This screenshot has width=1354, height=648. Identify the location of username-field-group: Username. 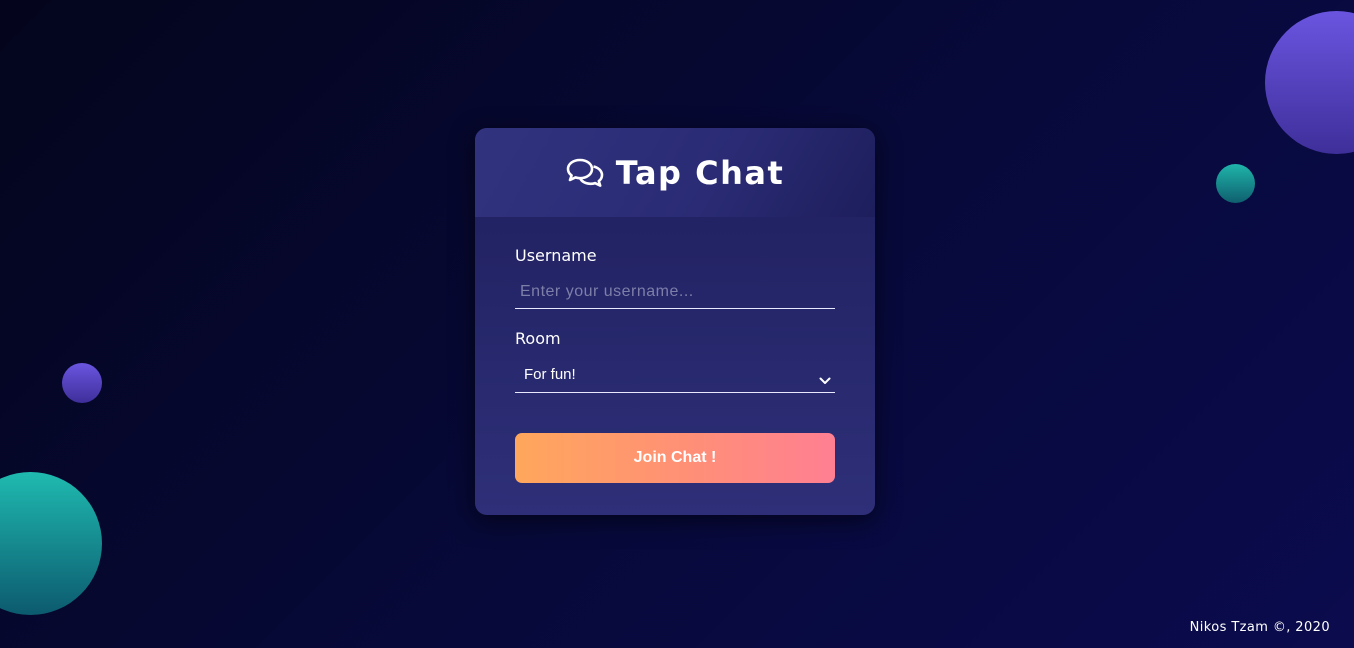
(675, 277).